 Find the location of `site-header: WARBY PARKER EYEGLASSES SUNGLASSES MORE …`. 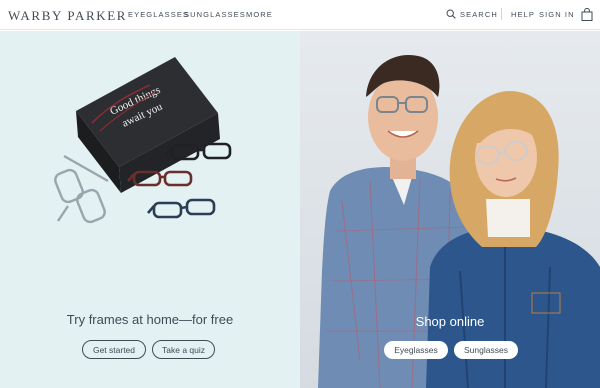

site-header: WARBY PARKER EYEGLASSES SUNGLASSES MORE … is located at coordinates (300, 15).